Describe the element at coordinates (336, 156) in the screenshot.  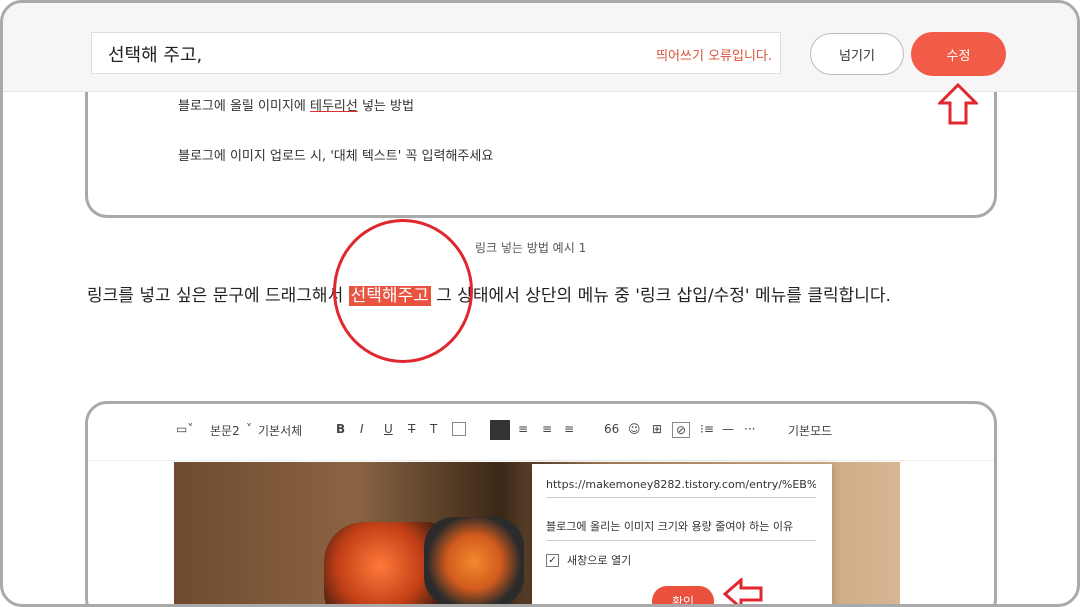
I see `content-line-2: 블로그에 이미지 업로드 시, '대체 텍스트' 꼭 입력해주세요` at that location.